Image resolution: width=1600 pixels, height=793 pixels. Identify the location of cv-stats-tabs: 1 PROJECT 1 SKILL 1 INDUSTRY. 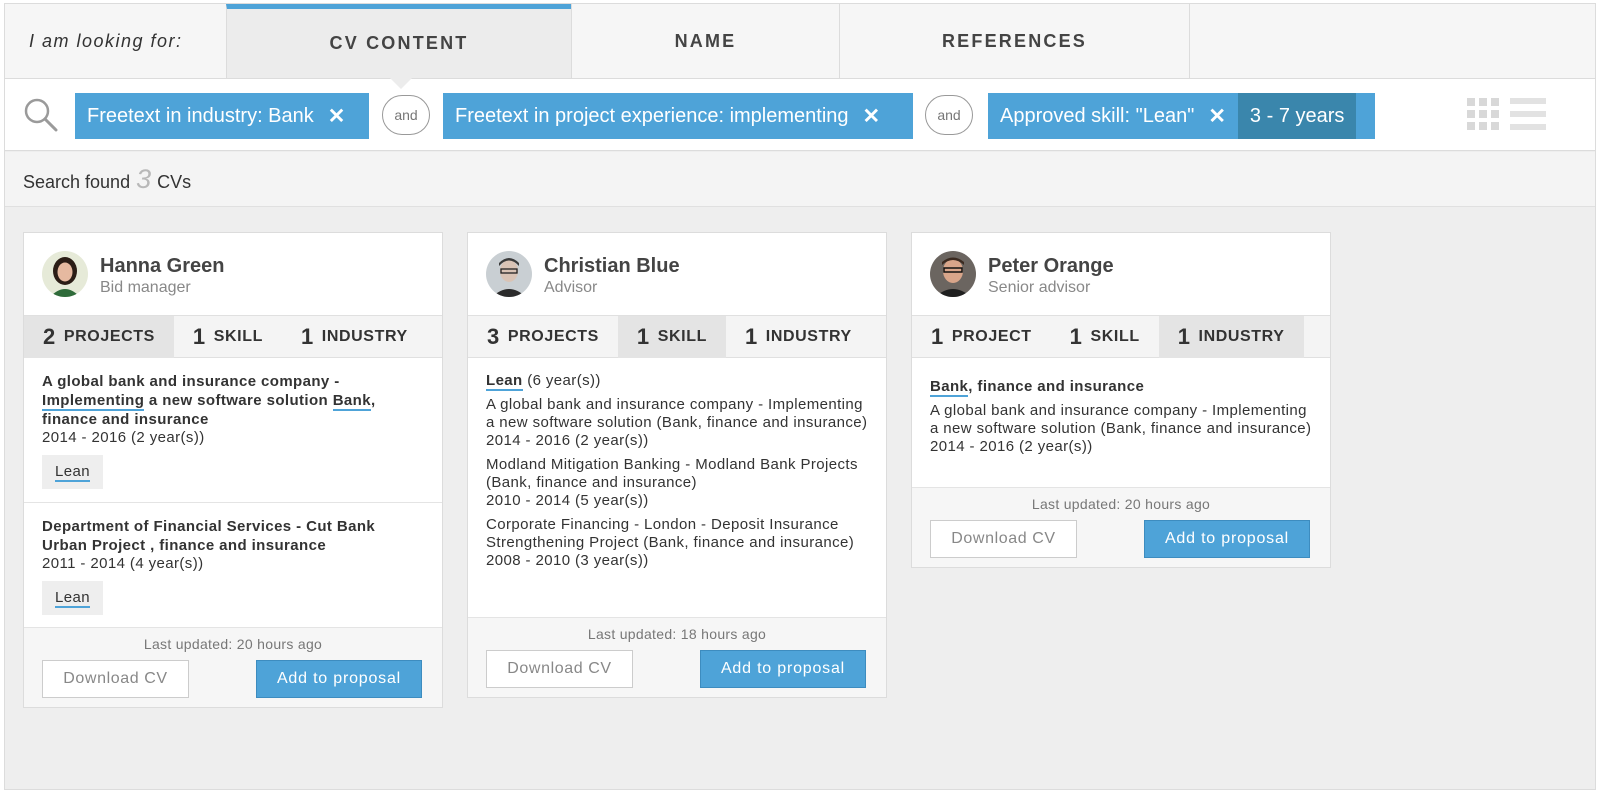
(1121, 336).